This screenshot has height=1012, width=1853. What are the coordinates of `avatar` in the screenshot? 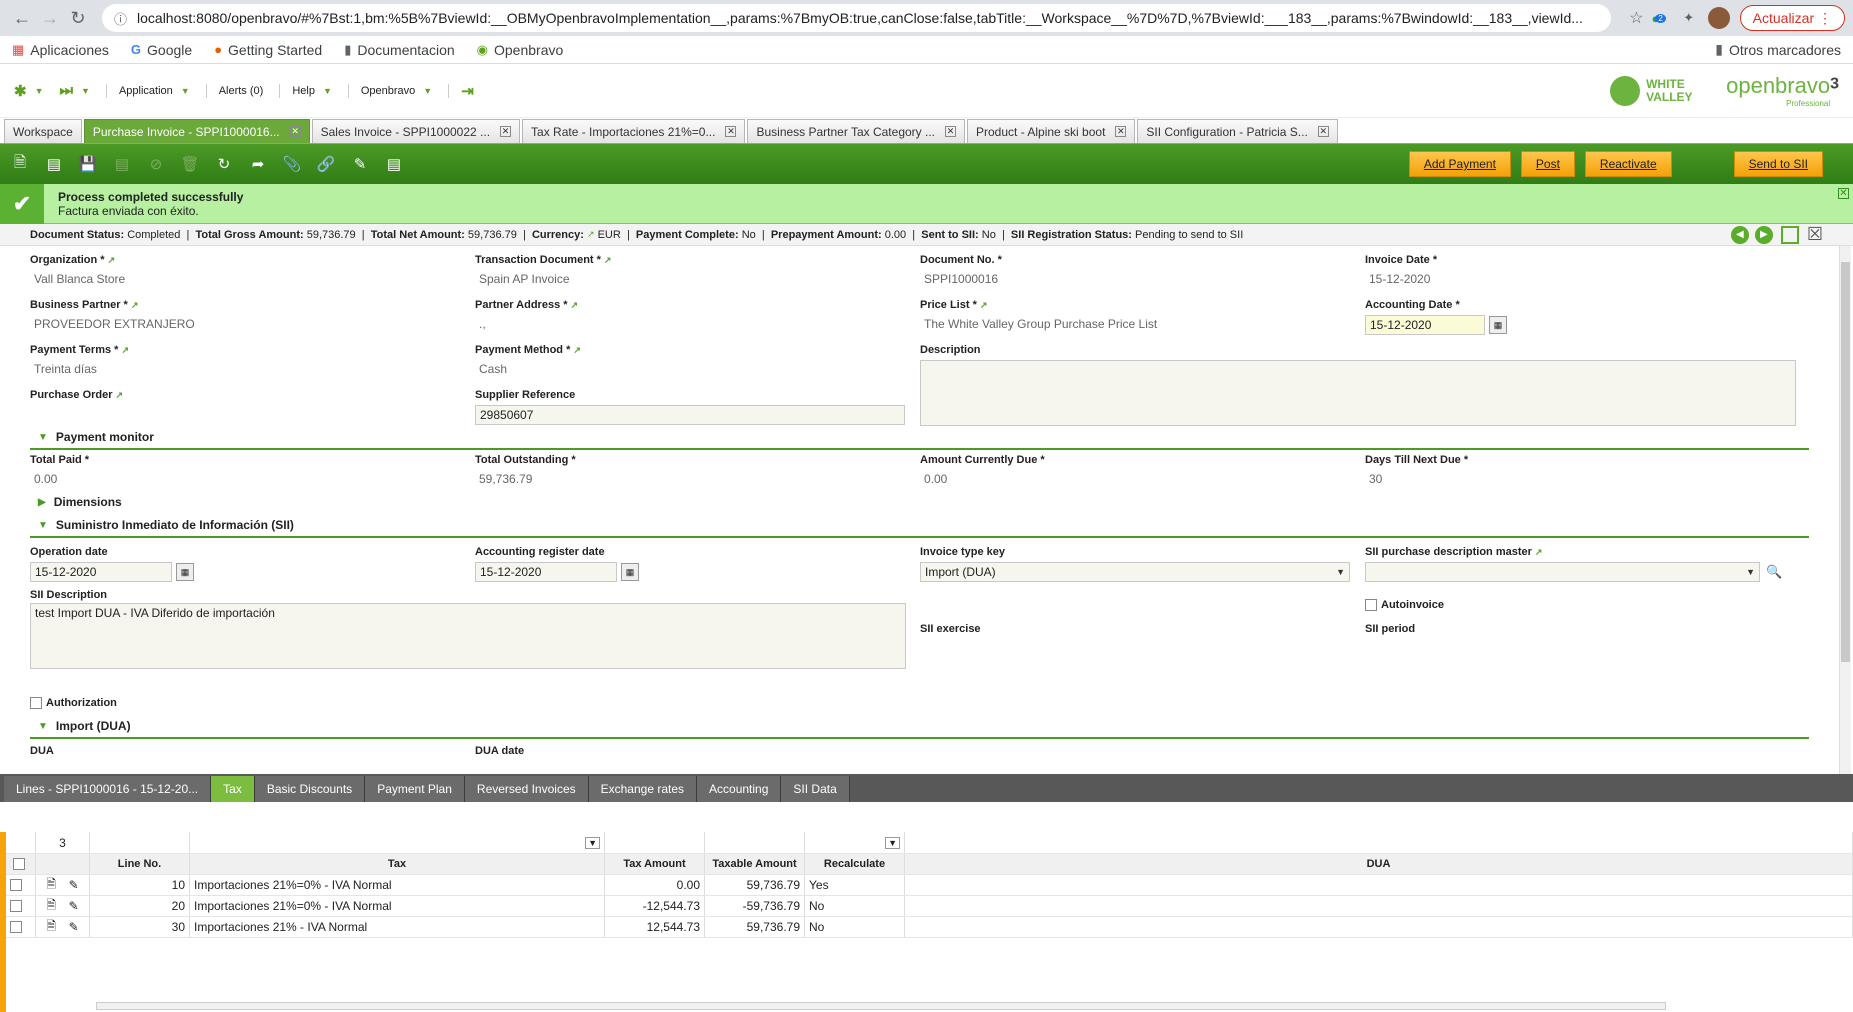 It's located at (1718, 18).